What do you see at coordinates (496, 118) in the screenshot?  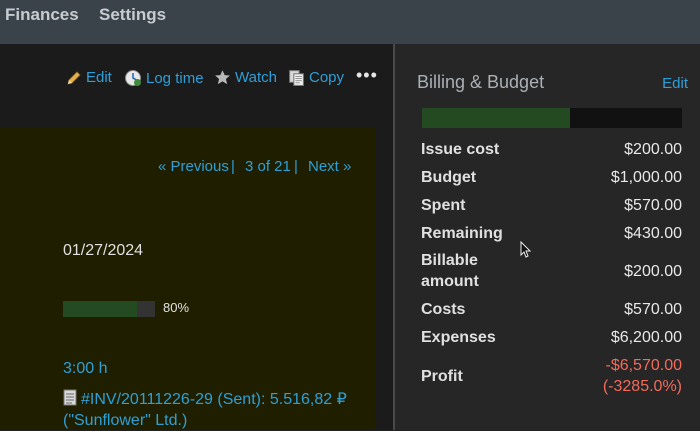 I see `budget-progress-fill` at bounding box center [496, 118].